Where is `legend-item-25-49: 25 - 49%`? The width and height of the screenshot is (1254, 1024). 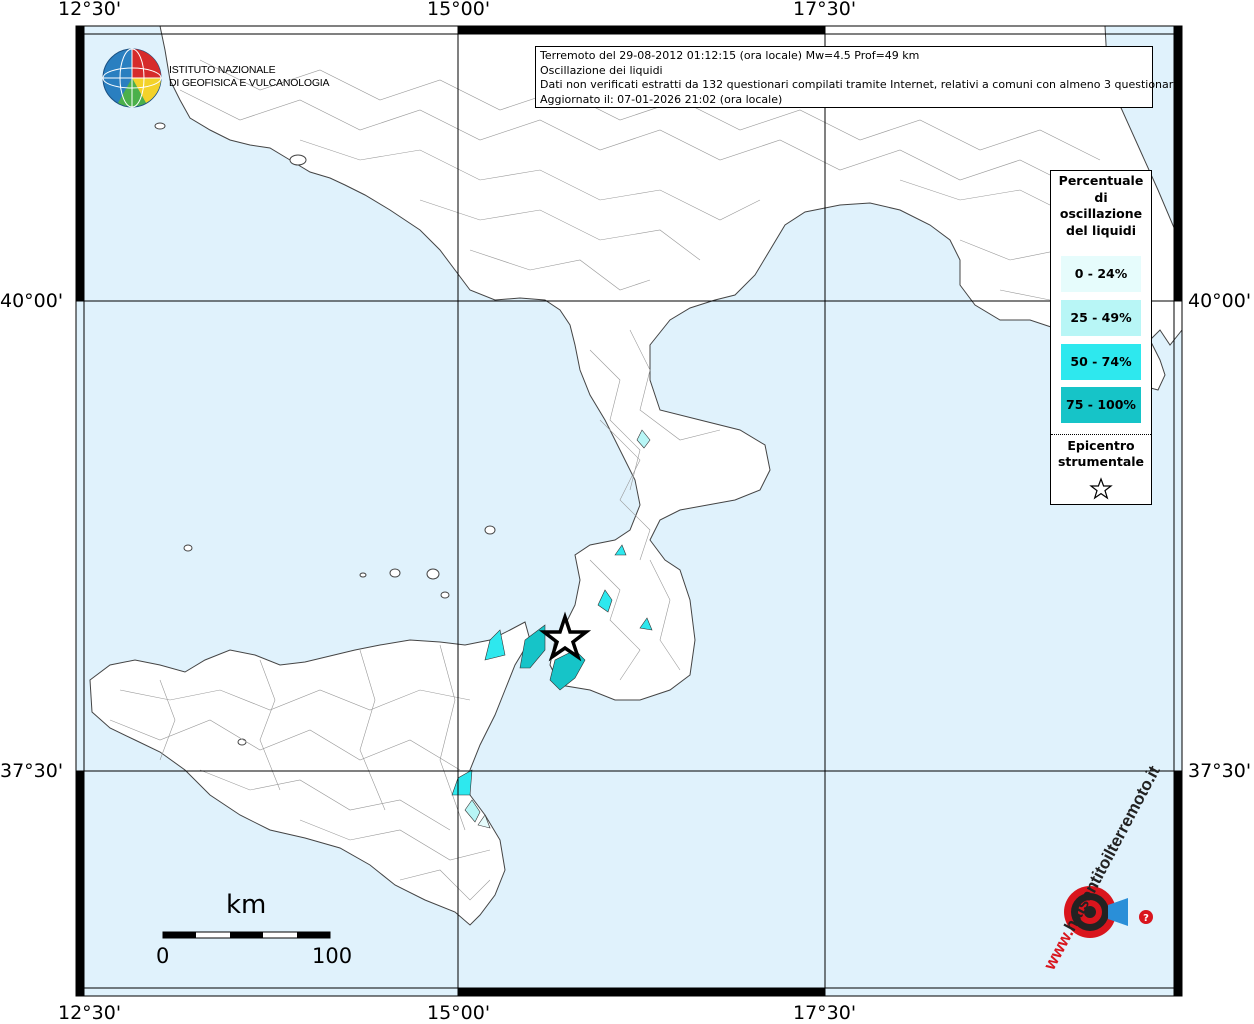 legend-item-25-49: 25 - 49% is located at coordinates (1101, 318).